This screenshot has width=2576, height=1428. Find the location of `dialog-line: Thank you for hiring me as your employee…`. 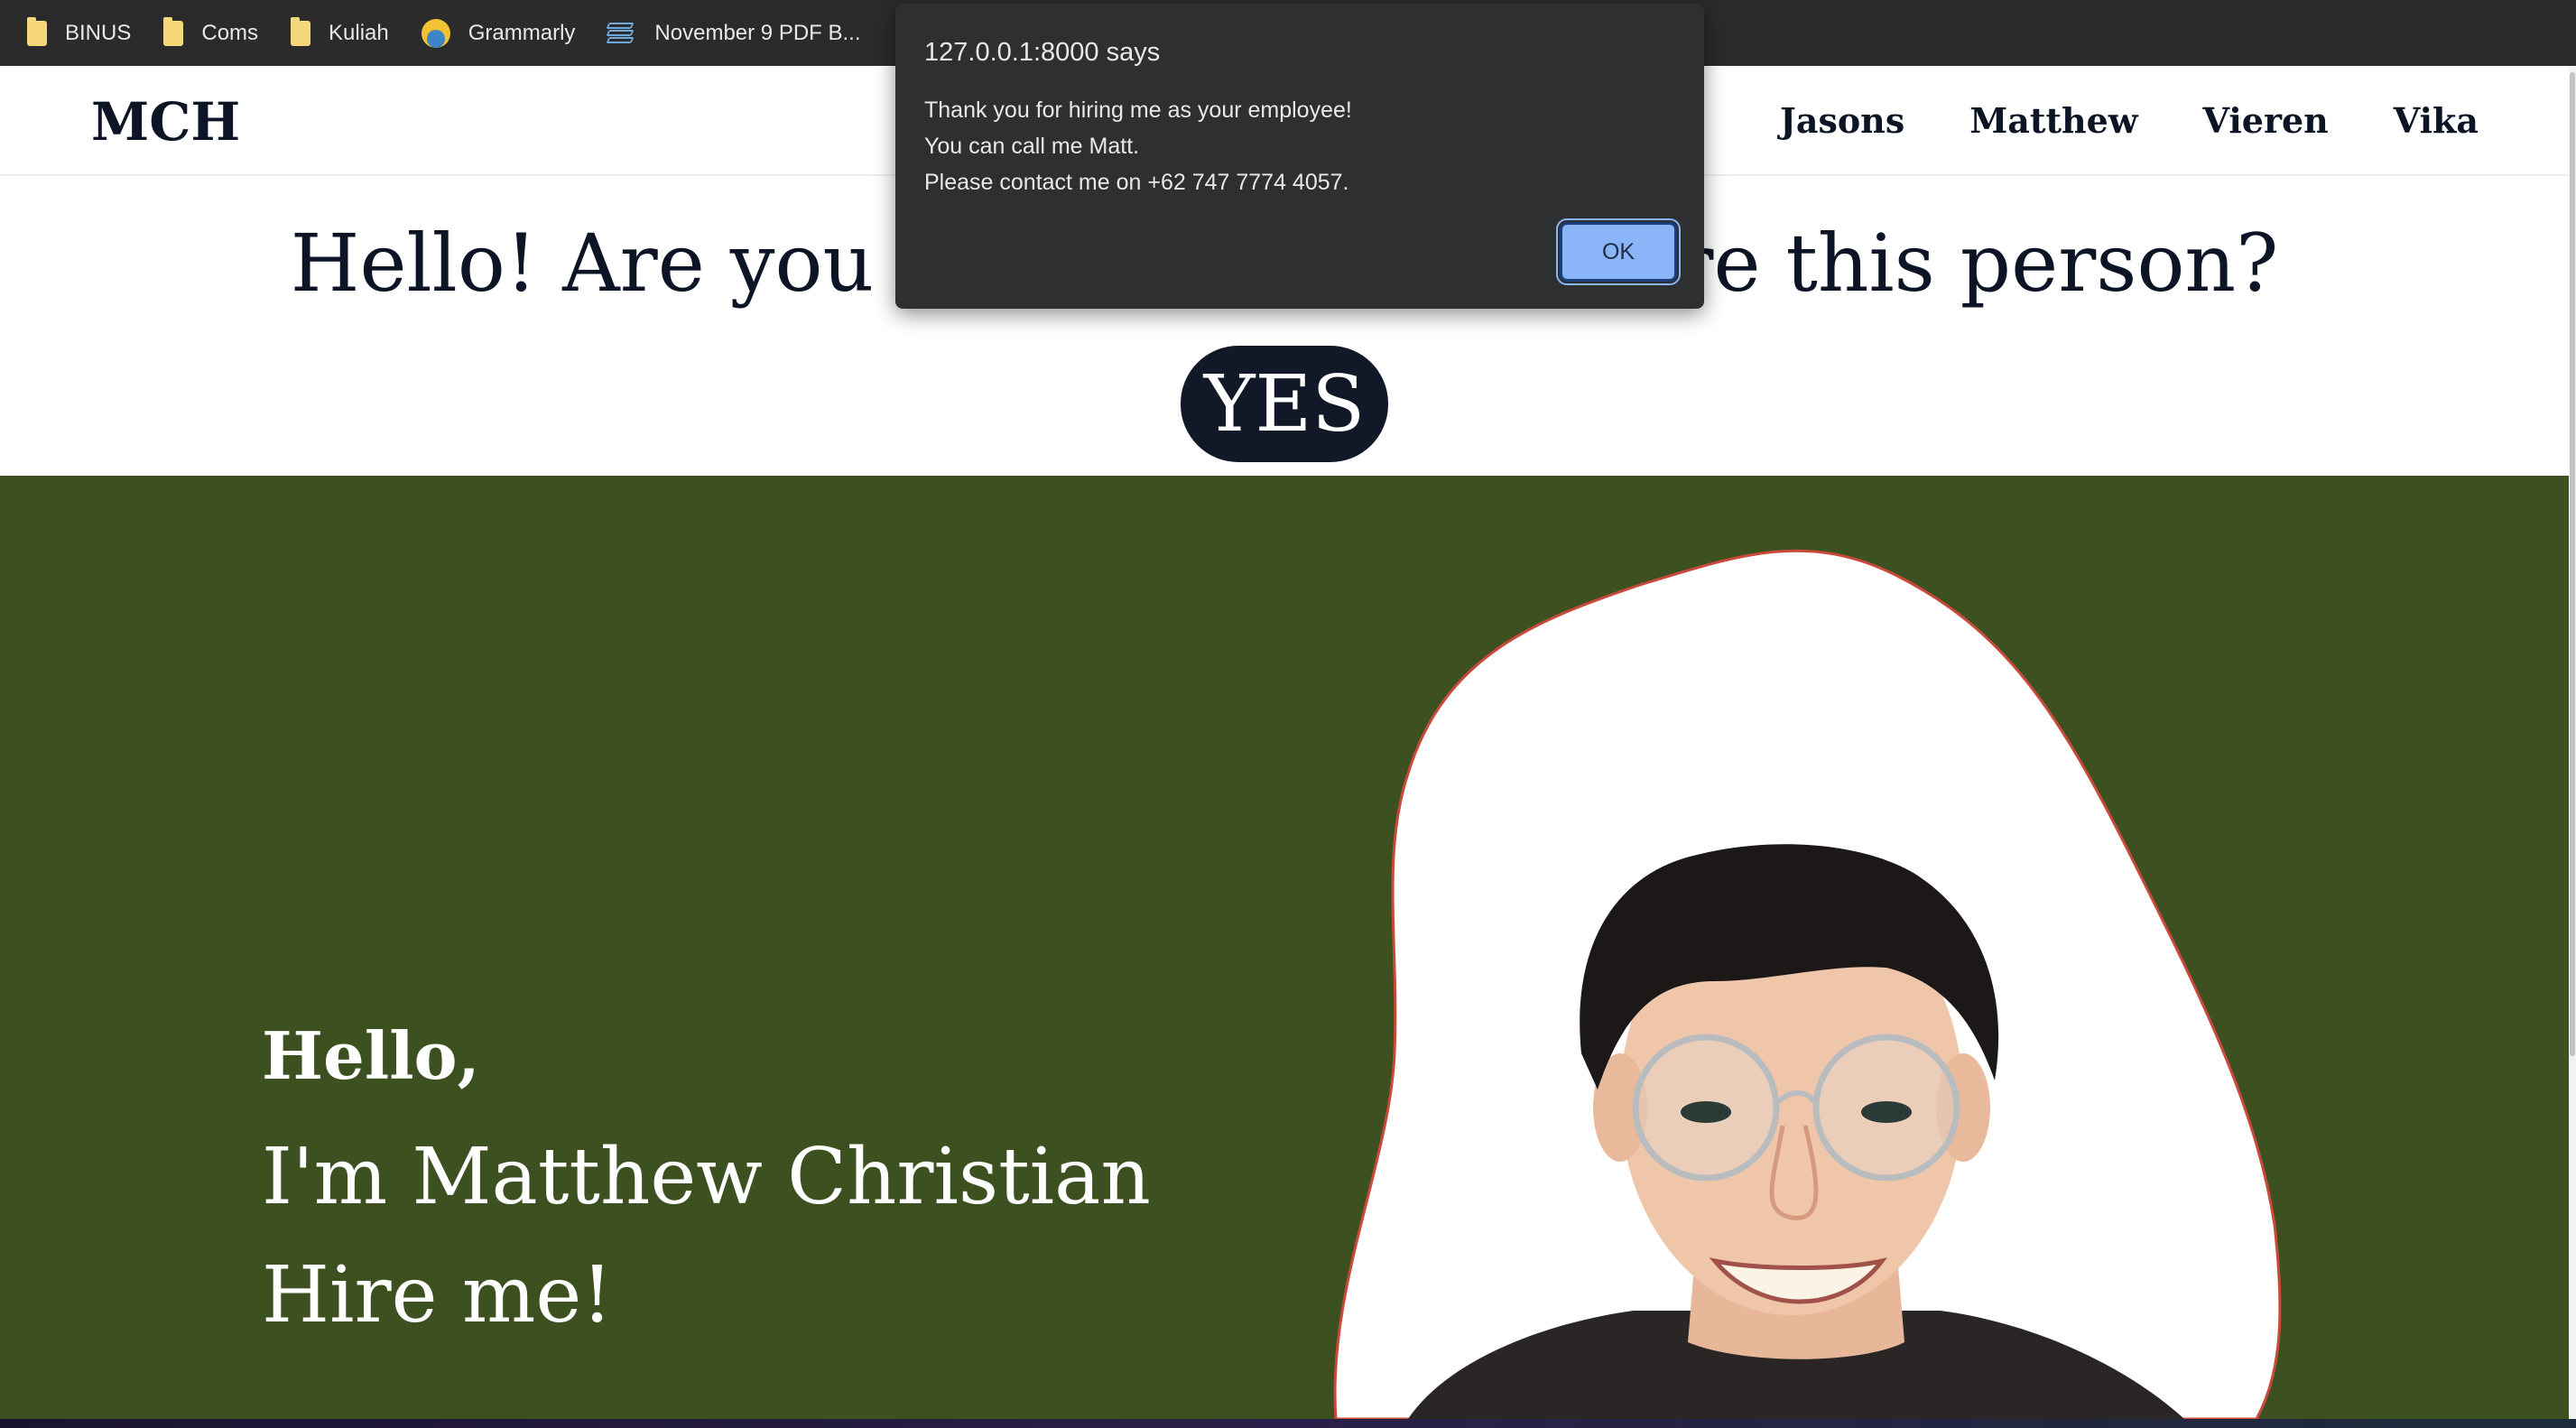

dialog-line: Thank you for hiring me as your employee… is located at coordinates (1138, 110).